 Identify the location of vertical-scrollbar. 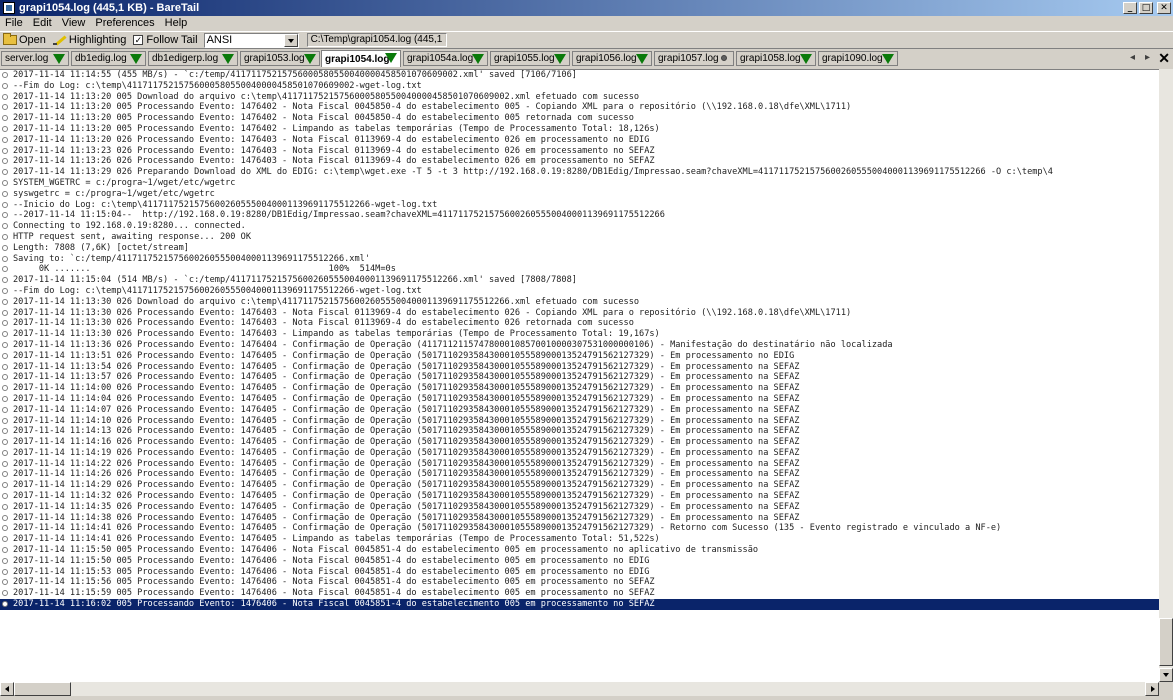
(1166, 375).